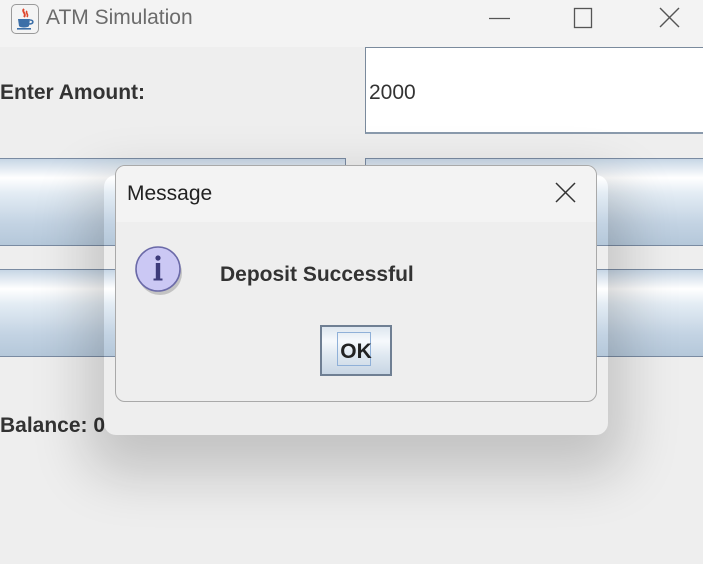 This screenshot has height=564, width=703. Describe the element at coordinates (73, 92) in the screenshot. I see `amount-label: Enter Amount:` at that location.